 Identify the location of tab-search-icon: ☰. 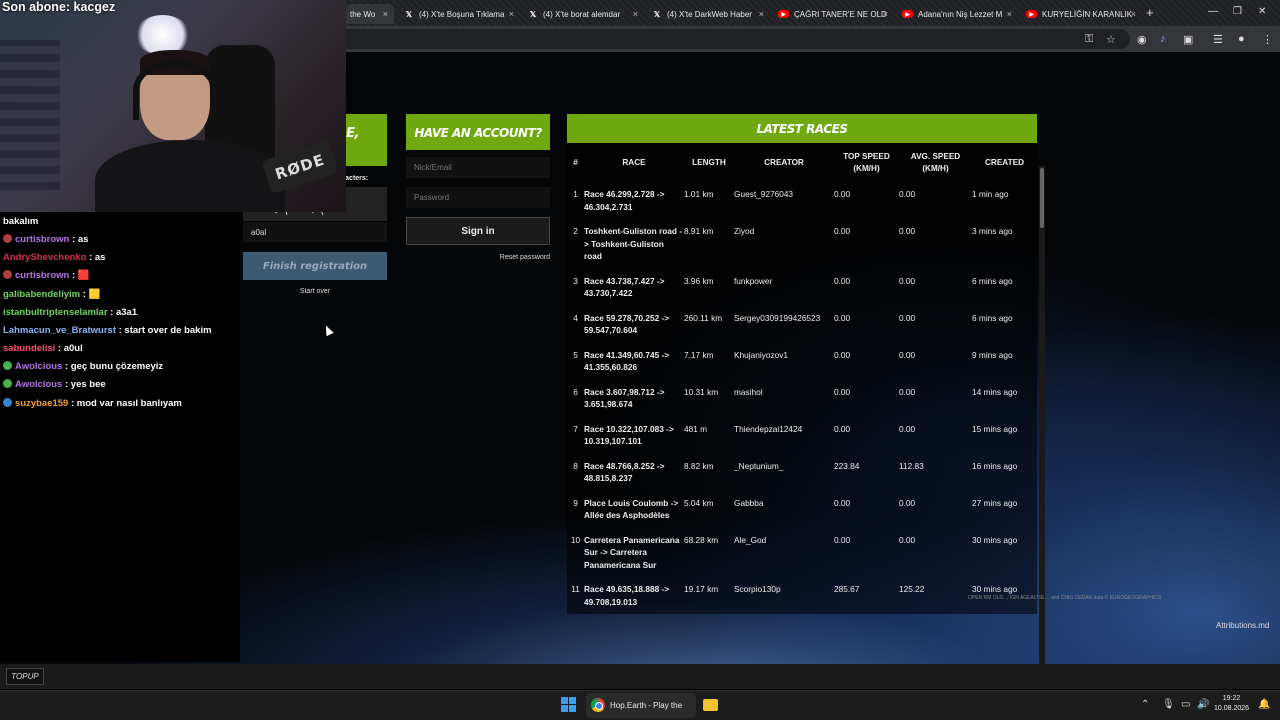
(1218, 39).